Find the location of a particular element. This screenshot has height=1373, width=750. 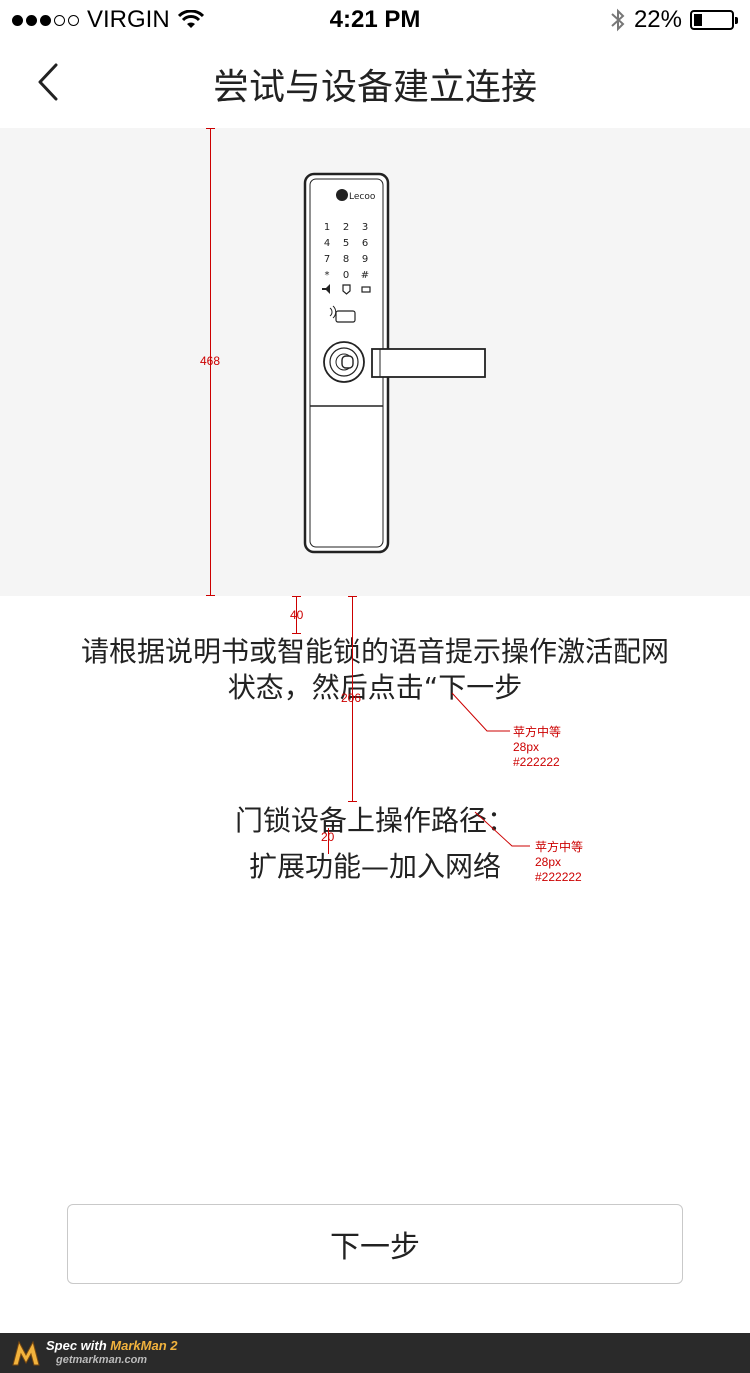

markman-logo-icon is located at coordinates (26, 1353).